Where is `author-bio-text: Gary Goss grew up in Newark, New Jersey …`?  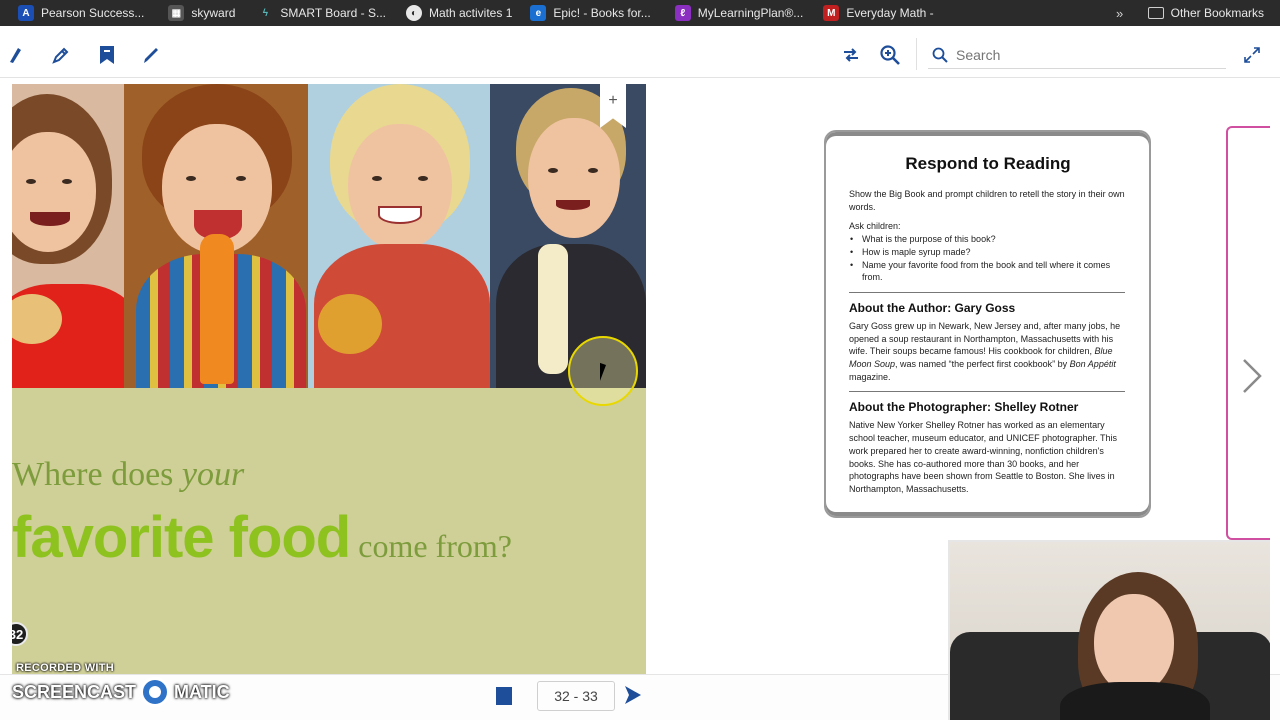
author-bio-text: Gary Goss grew up in Newark, New Jersey … is located at coordinates (985, 338).